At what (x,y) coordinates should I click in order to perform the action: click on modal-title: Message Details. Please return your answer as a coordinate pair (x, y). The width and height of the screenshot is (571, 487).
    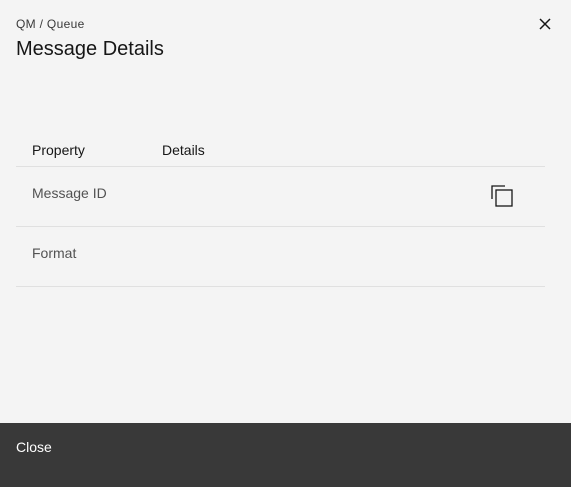
    Looking at the image, I should click on (90, 49).